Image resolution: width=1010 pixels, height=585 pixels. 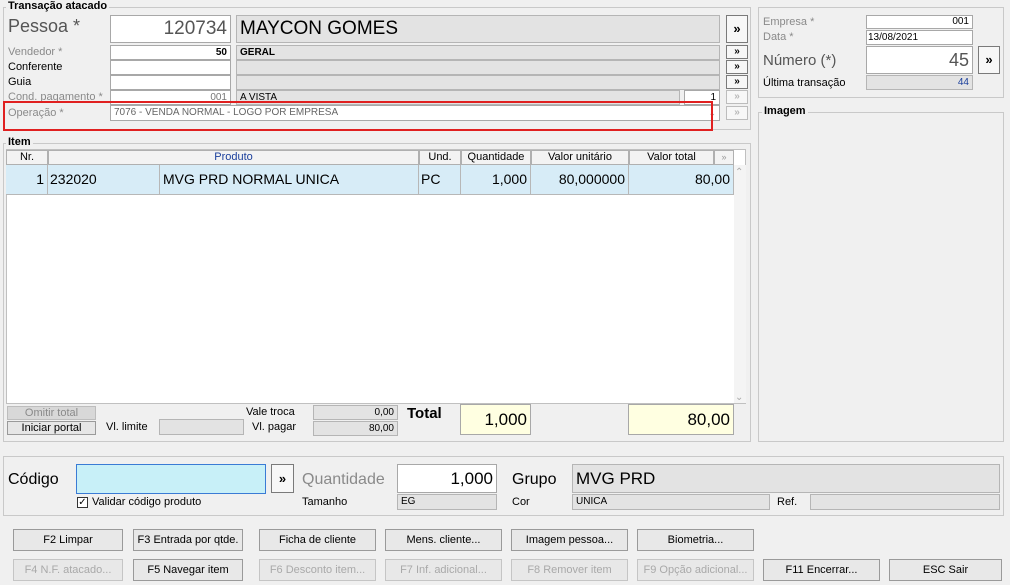 What do you see at coordinates (170, 67) in the screenshot?
I see `conferente-code-field` at bounding box center [170, 67].